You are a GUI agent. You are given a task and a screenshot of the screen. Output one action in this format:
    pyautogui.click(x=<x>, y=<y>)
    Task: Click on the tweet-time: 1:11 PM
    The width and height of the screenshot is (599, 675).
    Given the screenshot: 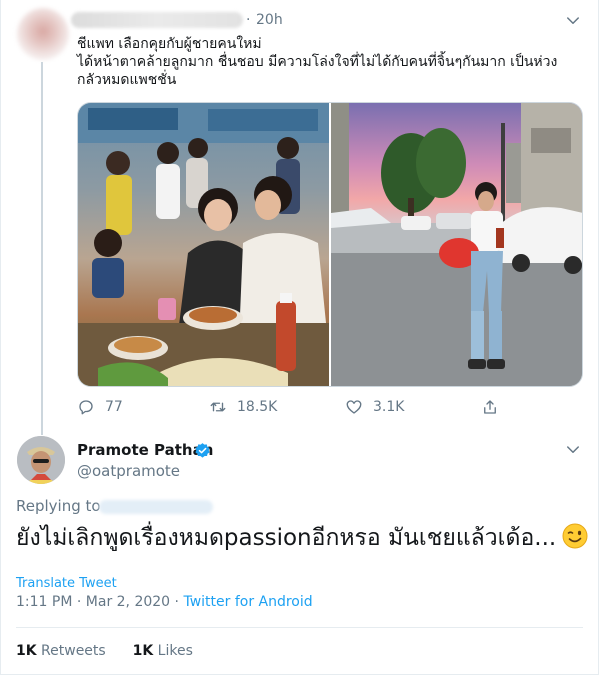 What is the action you would take?
    pyautogui.click(x=44, y=602)
    